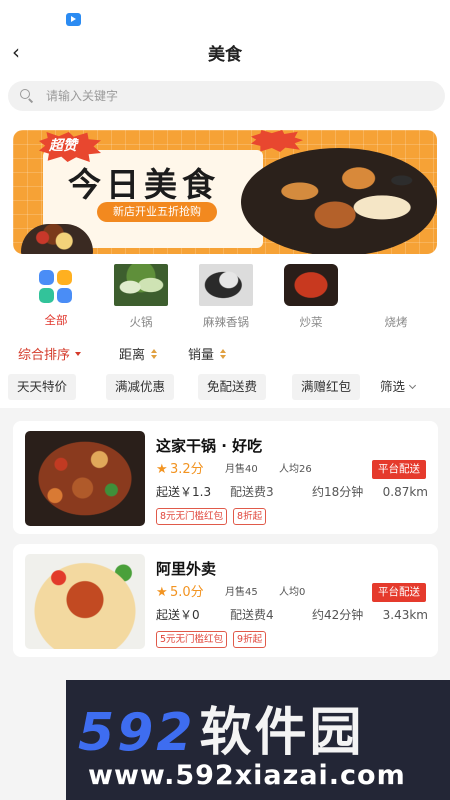 This screenshot has width=450, height=800. I want to click on category-bbq: 烧烤, so click(396, 297).